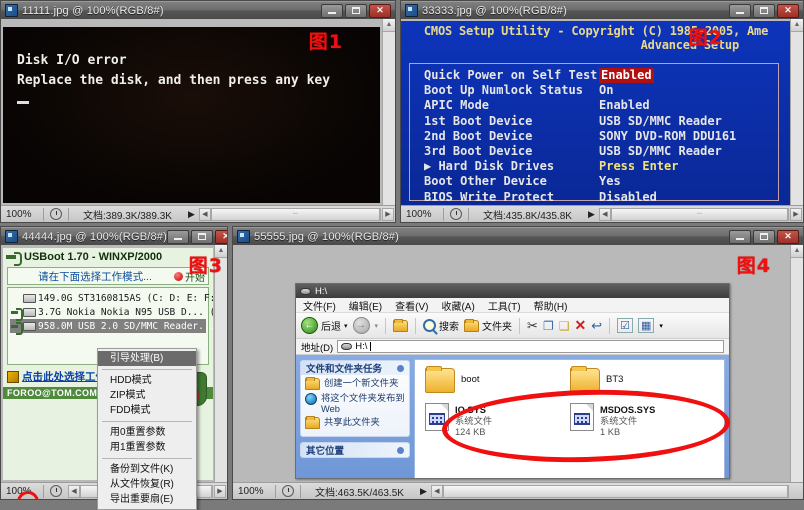  Describe the element at coordinates (512, 291) in the screenshot. I see `explorer-titlebar: H:\` at that location.